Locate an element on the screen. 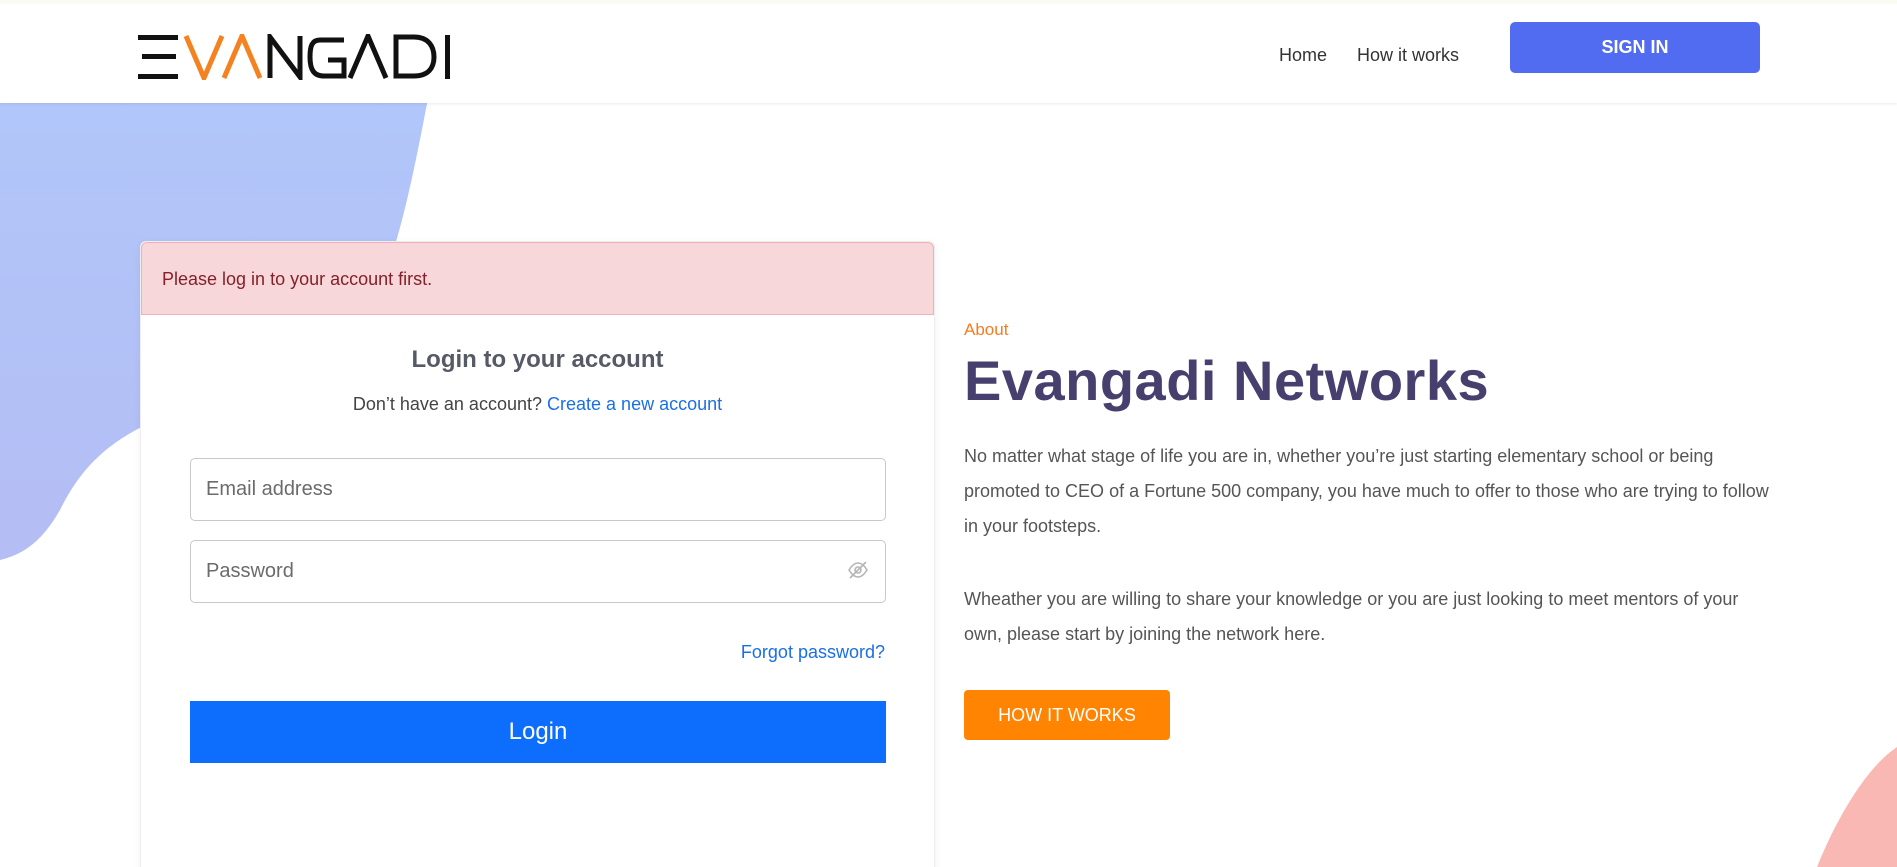 The width and height of the screenshot is (1897, 867). nav-how-it-works-link: How it works is located at coordinates (1408, 55).